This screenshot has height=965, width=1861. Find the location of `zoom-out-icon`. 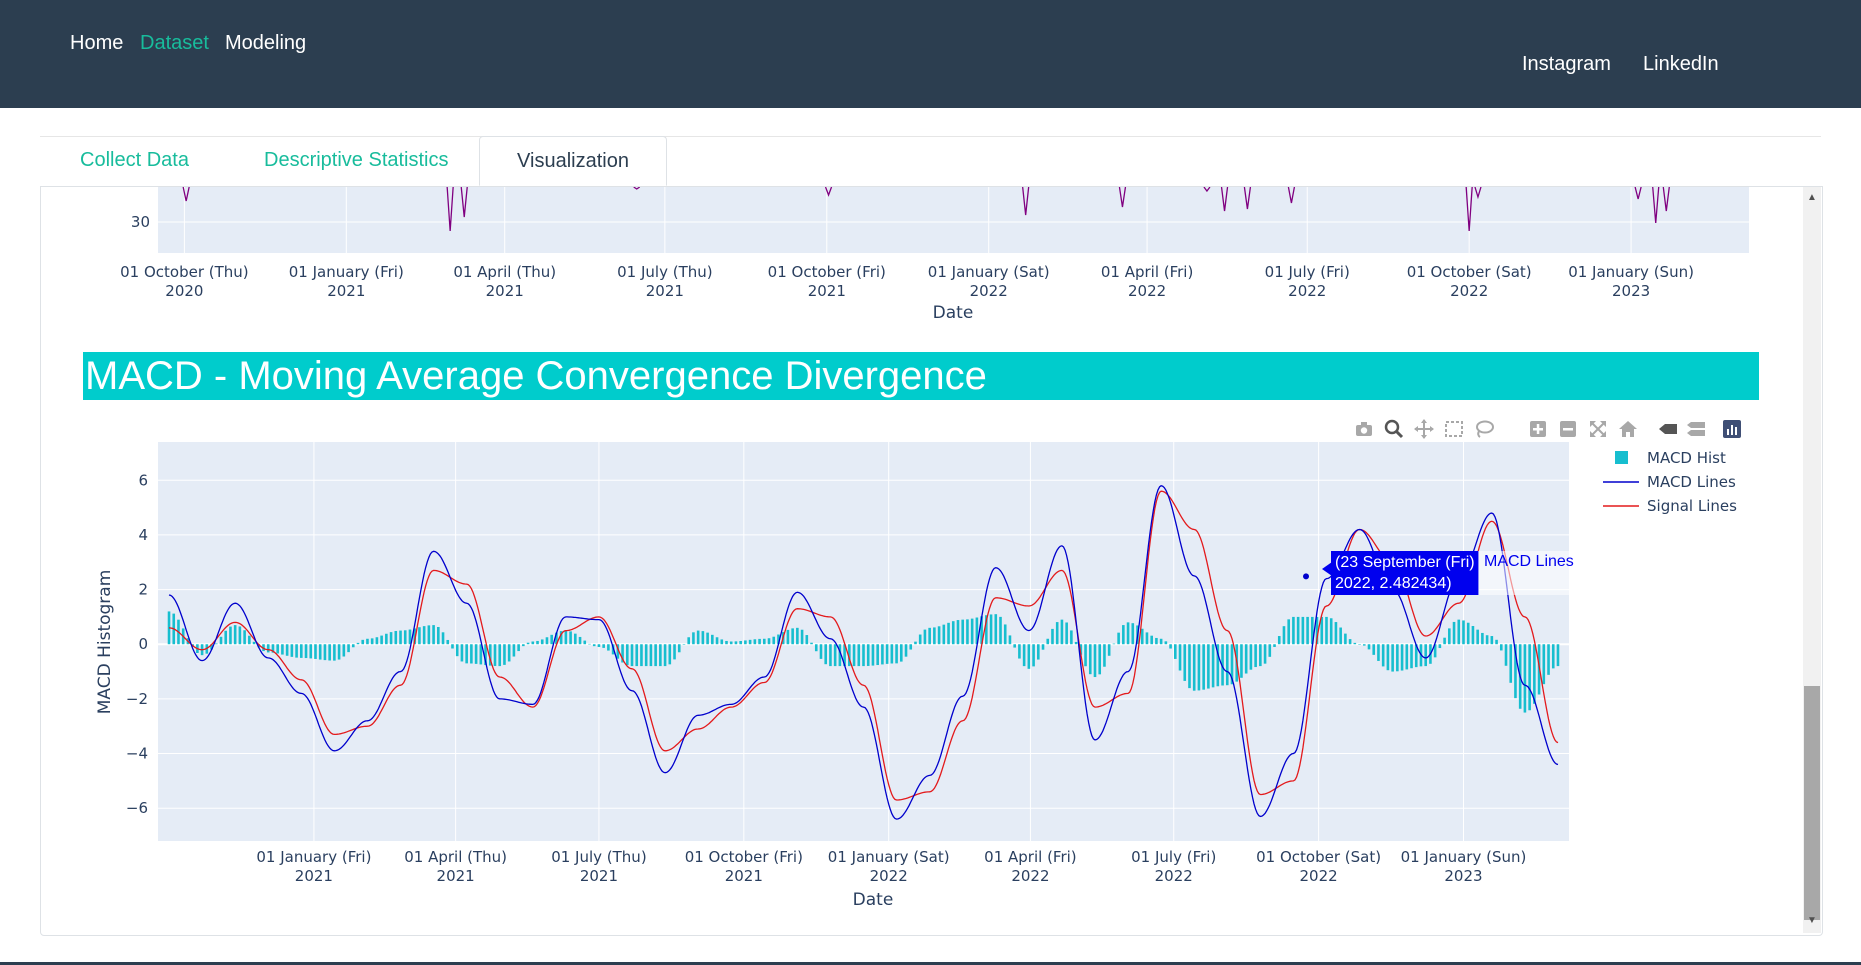

zoom-out-icon is located at coordinates (1568, 429).